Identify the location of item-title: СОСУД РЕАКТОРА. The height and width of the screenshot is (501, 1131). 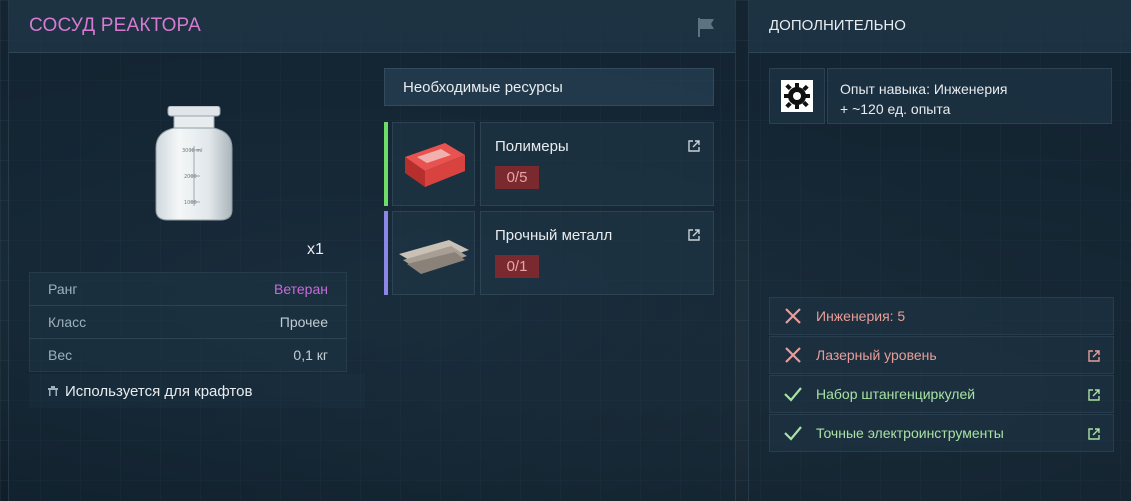
(115, 25).